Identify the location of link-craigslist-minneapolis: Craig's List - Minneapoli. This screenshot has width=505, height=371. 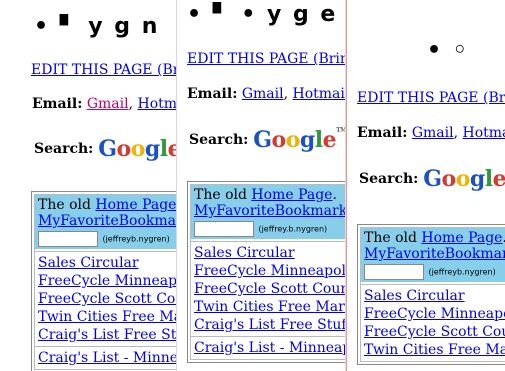
(112, 358).